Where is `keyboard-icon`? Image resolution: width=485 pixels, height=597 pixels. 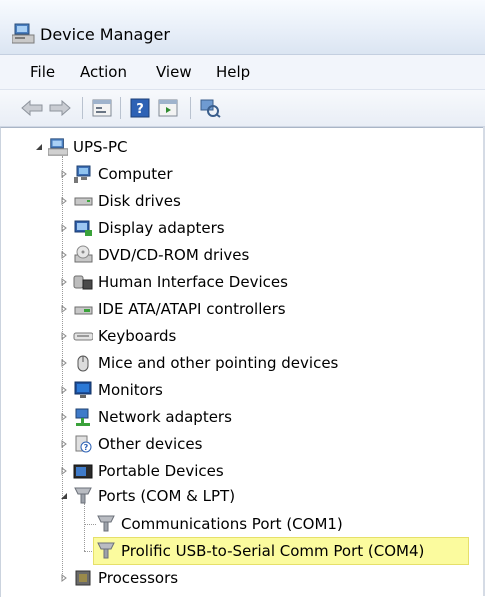
keyboard-icon is located at coordinates (83, 336).